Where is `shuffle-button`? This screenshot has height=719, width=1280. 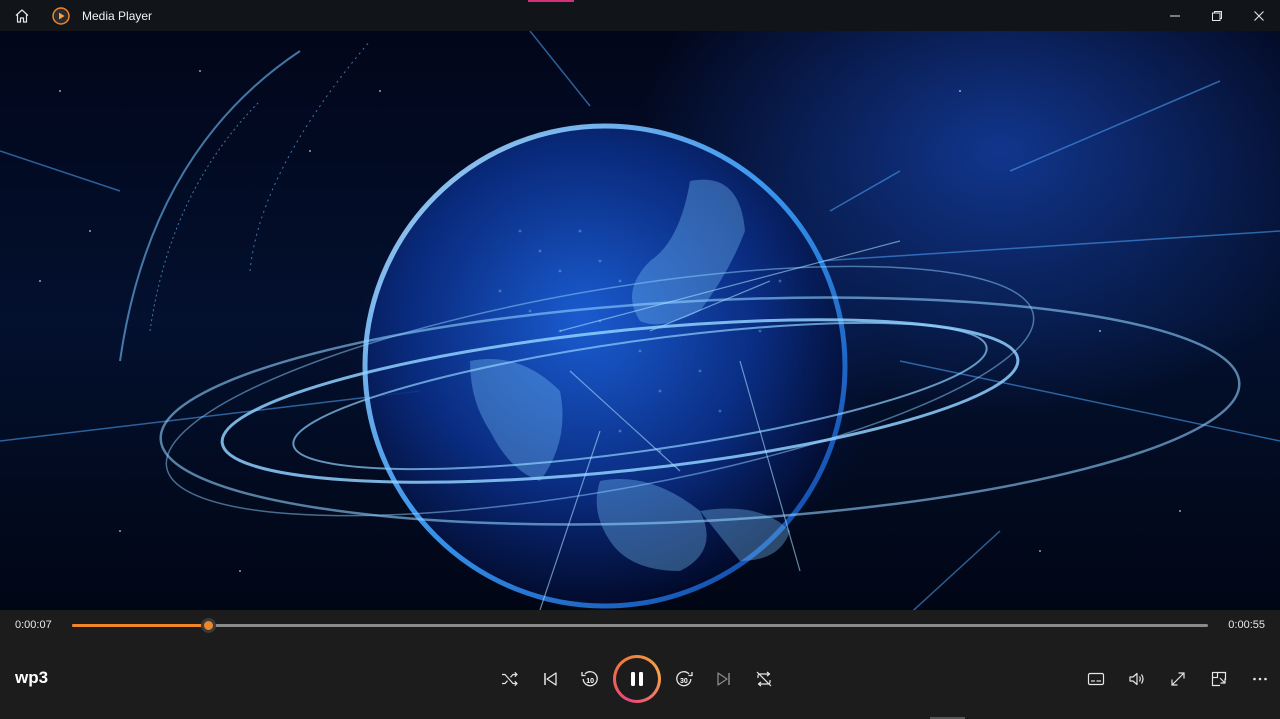 shuffle-button is located at coordinates (510, 679).